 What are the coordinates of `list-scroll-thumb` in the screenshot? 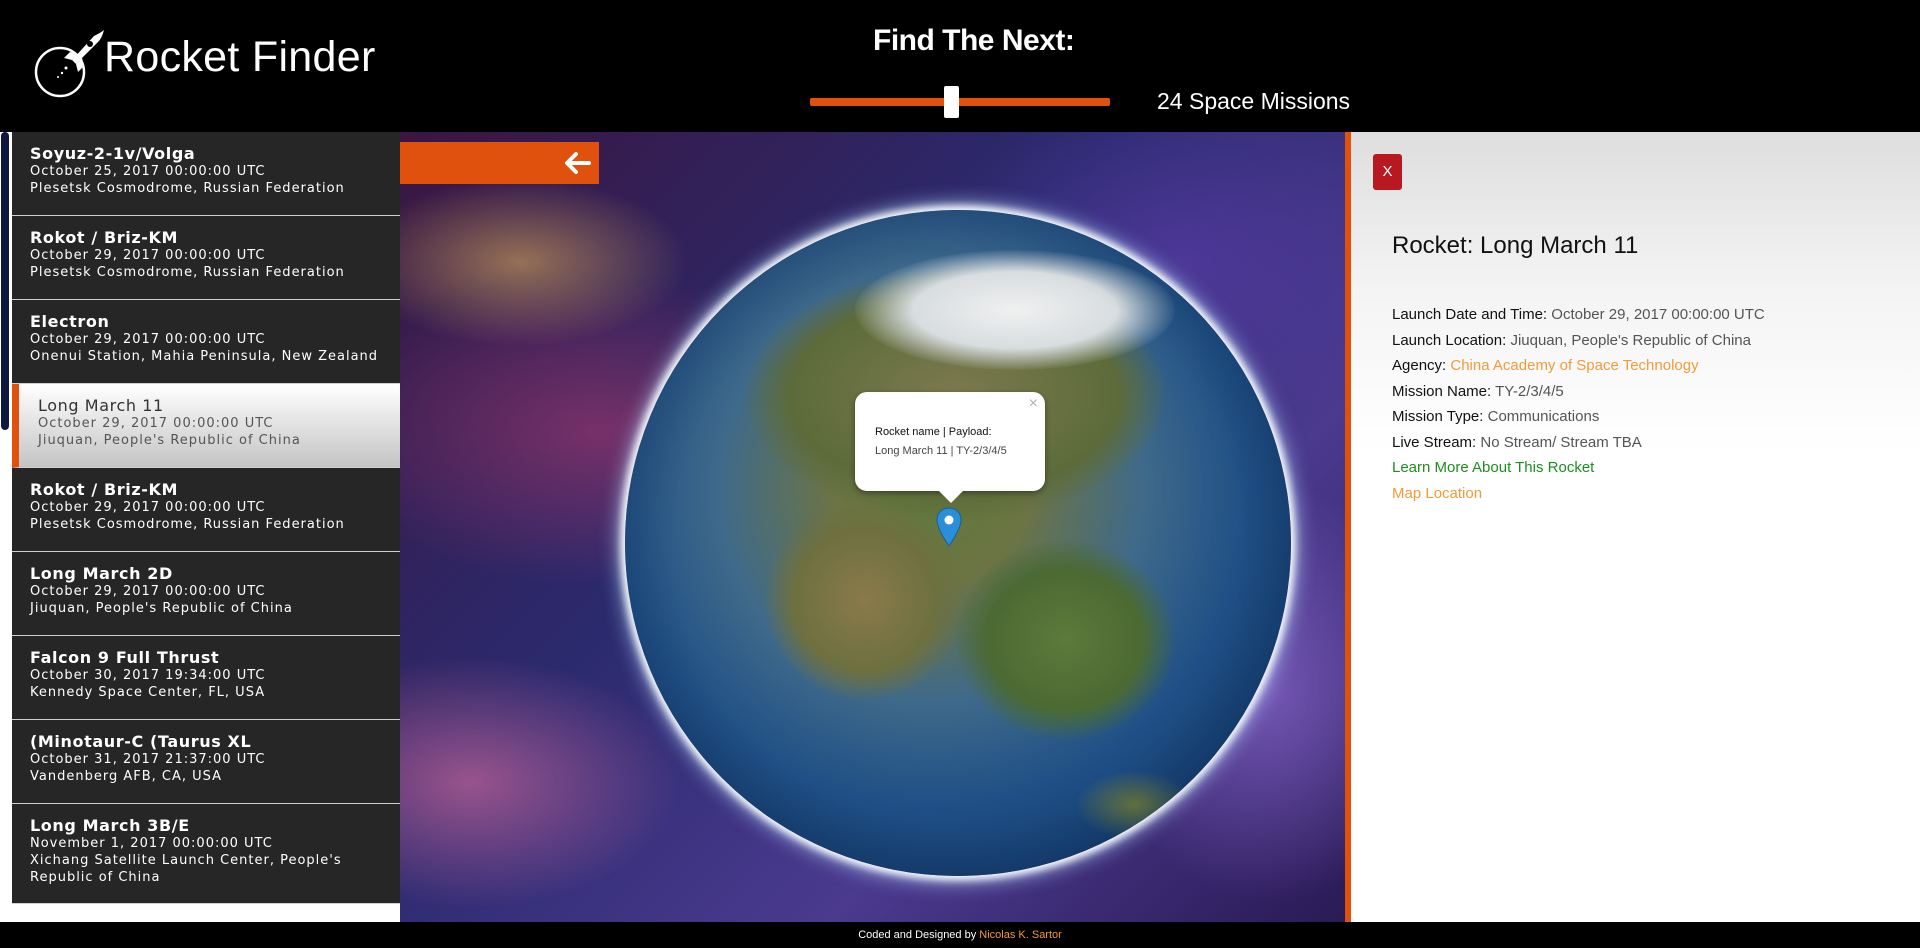 It's located at (5, 281).